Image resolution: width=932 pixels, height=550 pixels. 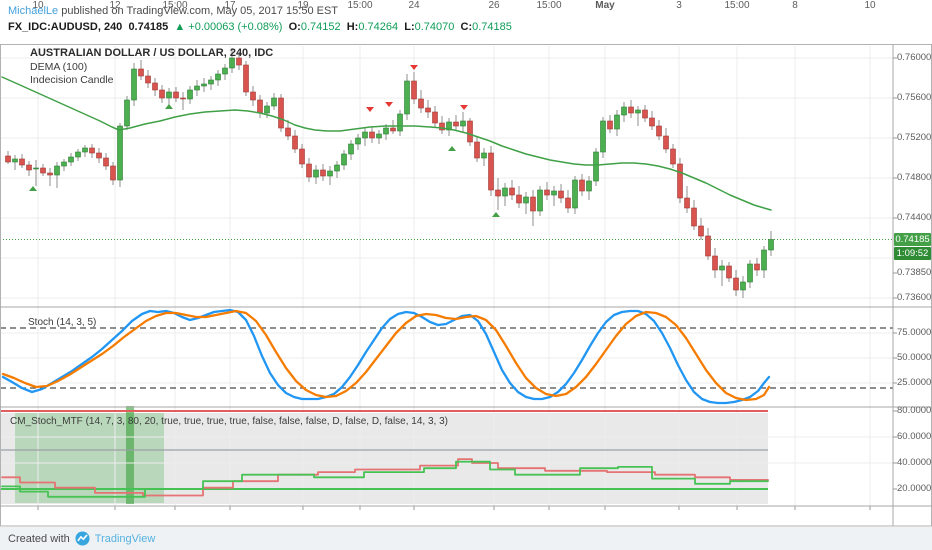 I want to click on high-value: 0.74264, so click(x=378, y=27).